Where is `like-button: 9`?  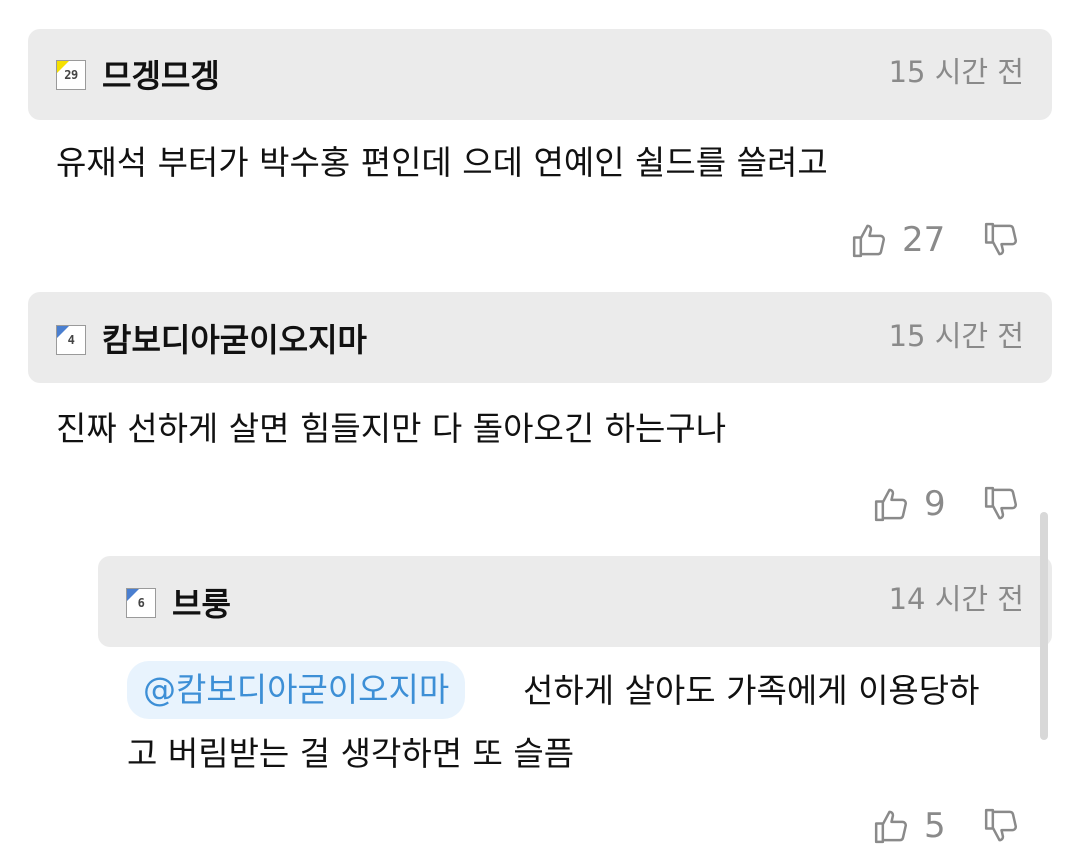
like-button: 9 is located at coordinates (912, 504).